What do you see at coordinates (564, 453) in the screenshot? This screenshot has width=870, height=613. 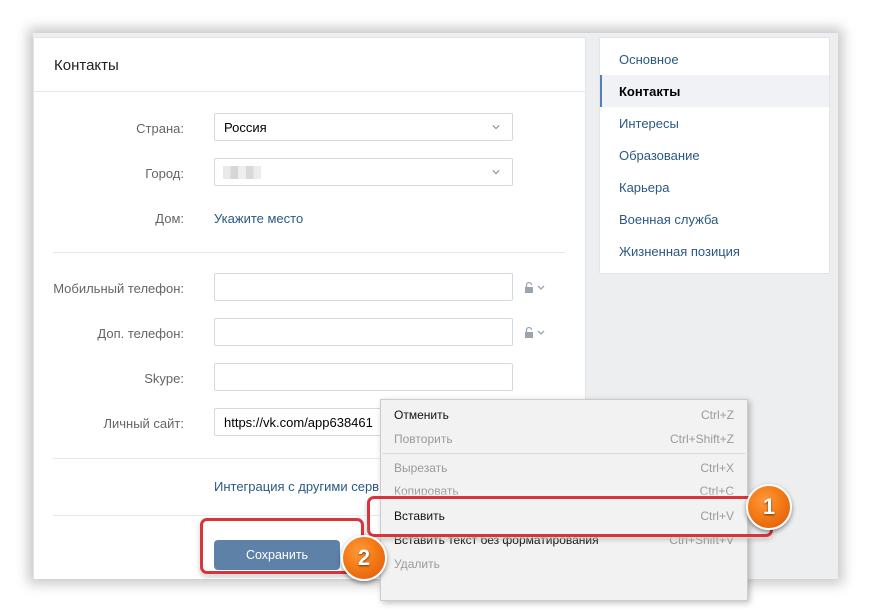 I see `menu-separator` at bounding box center [564, 453].